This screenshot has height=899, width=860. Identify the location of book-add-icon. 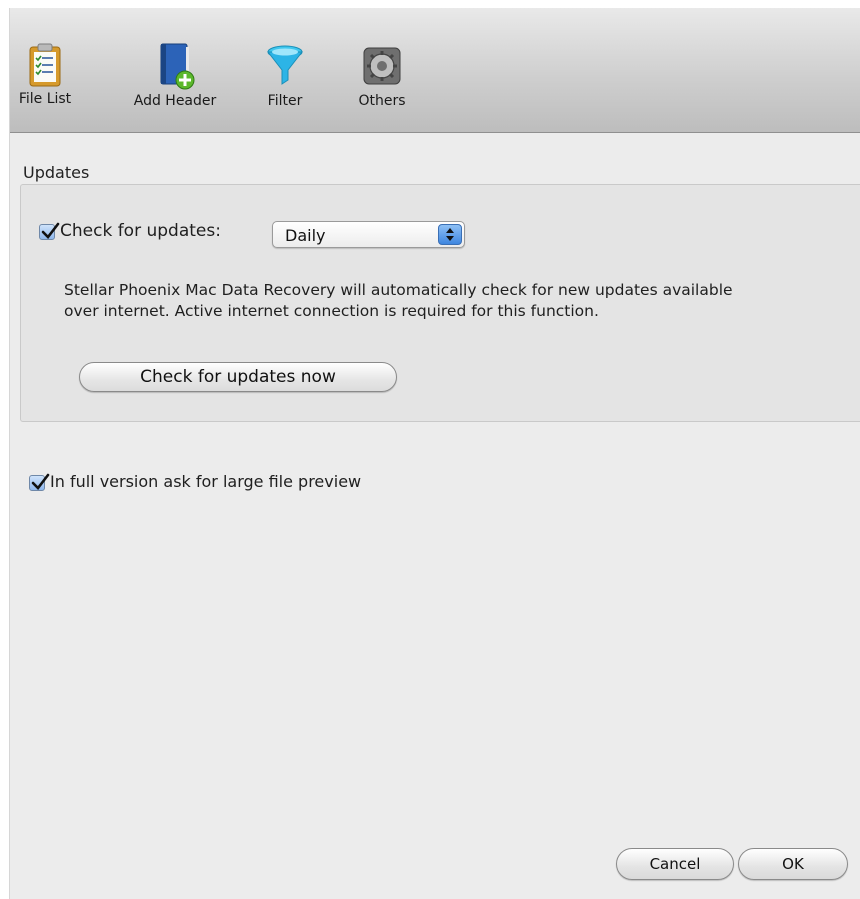
(177, 66).